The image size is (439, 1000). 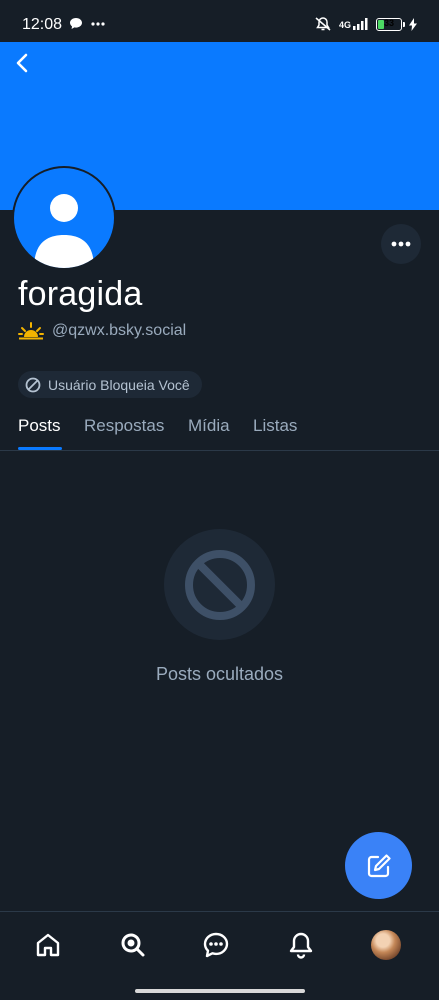 I want to click on empty-state-text: Posts ocultados, so click(x=219, y=674).